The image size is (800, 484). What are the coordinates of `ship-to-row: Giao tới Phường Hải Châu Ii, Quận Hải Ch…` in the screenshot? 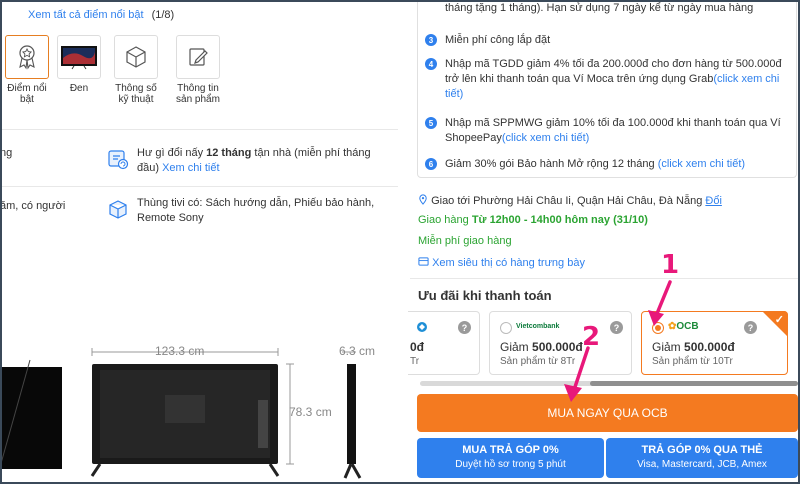 It's located at (570, 200).